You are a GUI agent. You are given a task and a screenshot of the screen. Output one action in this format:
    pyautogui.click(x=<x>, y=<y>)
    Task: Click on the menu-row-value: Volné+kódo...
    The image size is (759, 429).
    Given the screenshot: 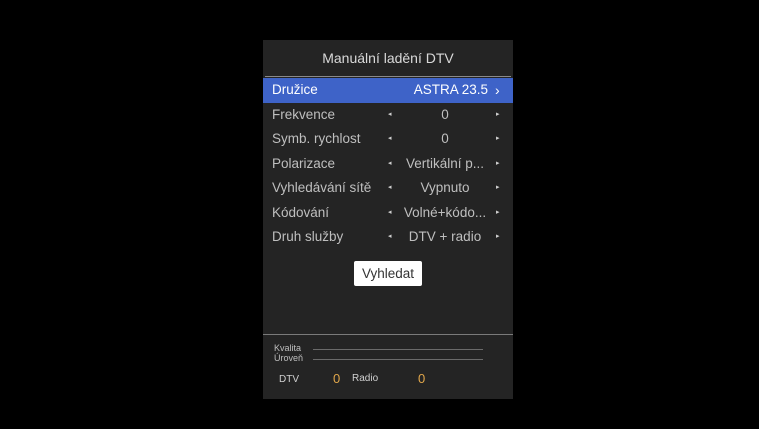 What is the action you would take?
    pyautogui.click(x=445, y=212)
    